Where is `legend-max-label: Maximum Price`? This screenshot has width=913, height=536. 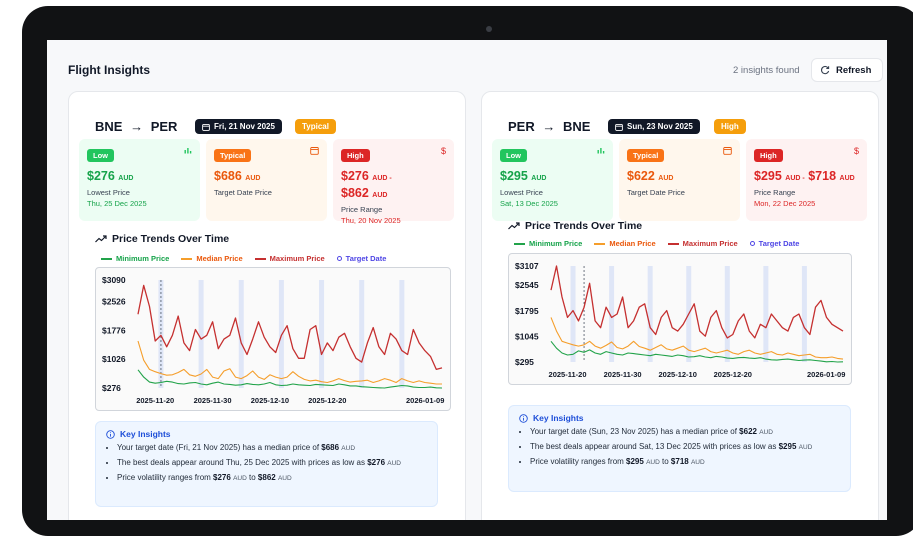
legend-max-label: Maximum Price is located at coordinates (710, 243).